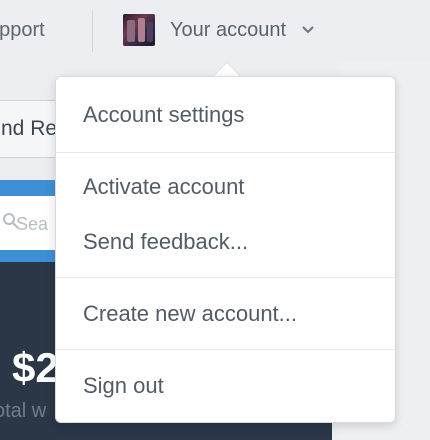  I want to click on chevron-down-icon, so click(308, 30).